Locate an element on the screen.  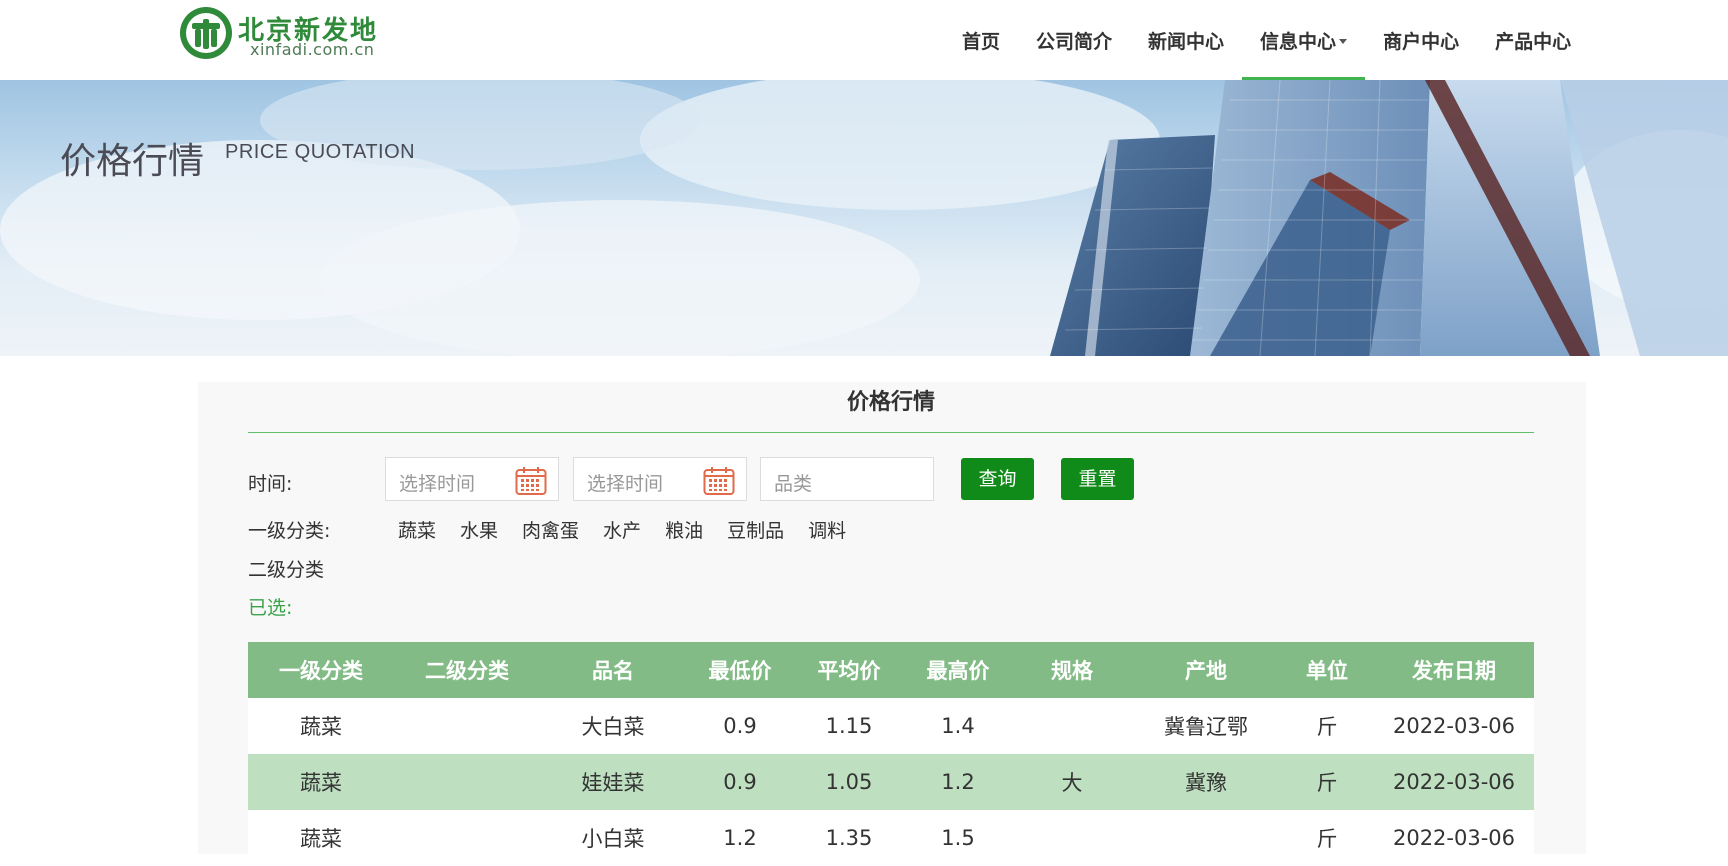
table-cell: 冀豫 is located at coordinates (1206, 783).